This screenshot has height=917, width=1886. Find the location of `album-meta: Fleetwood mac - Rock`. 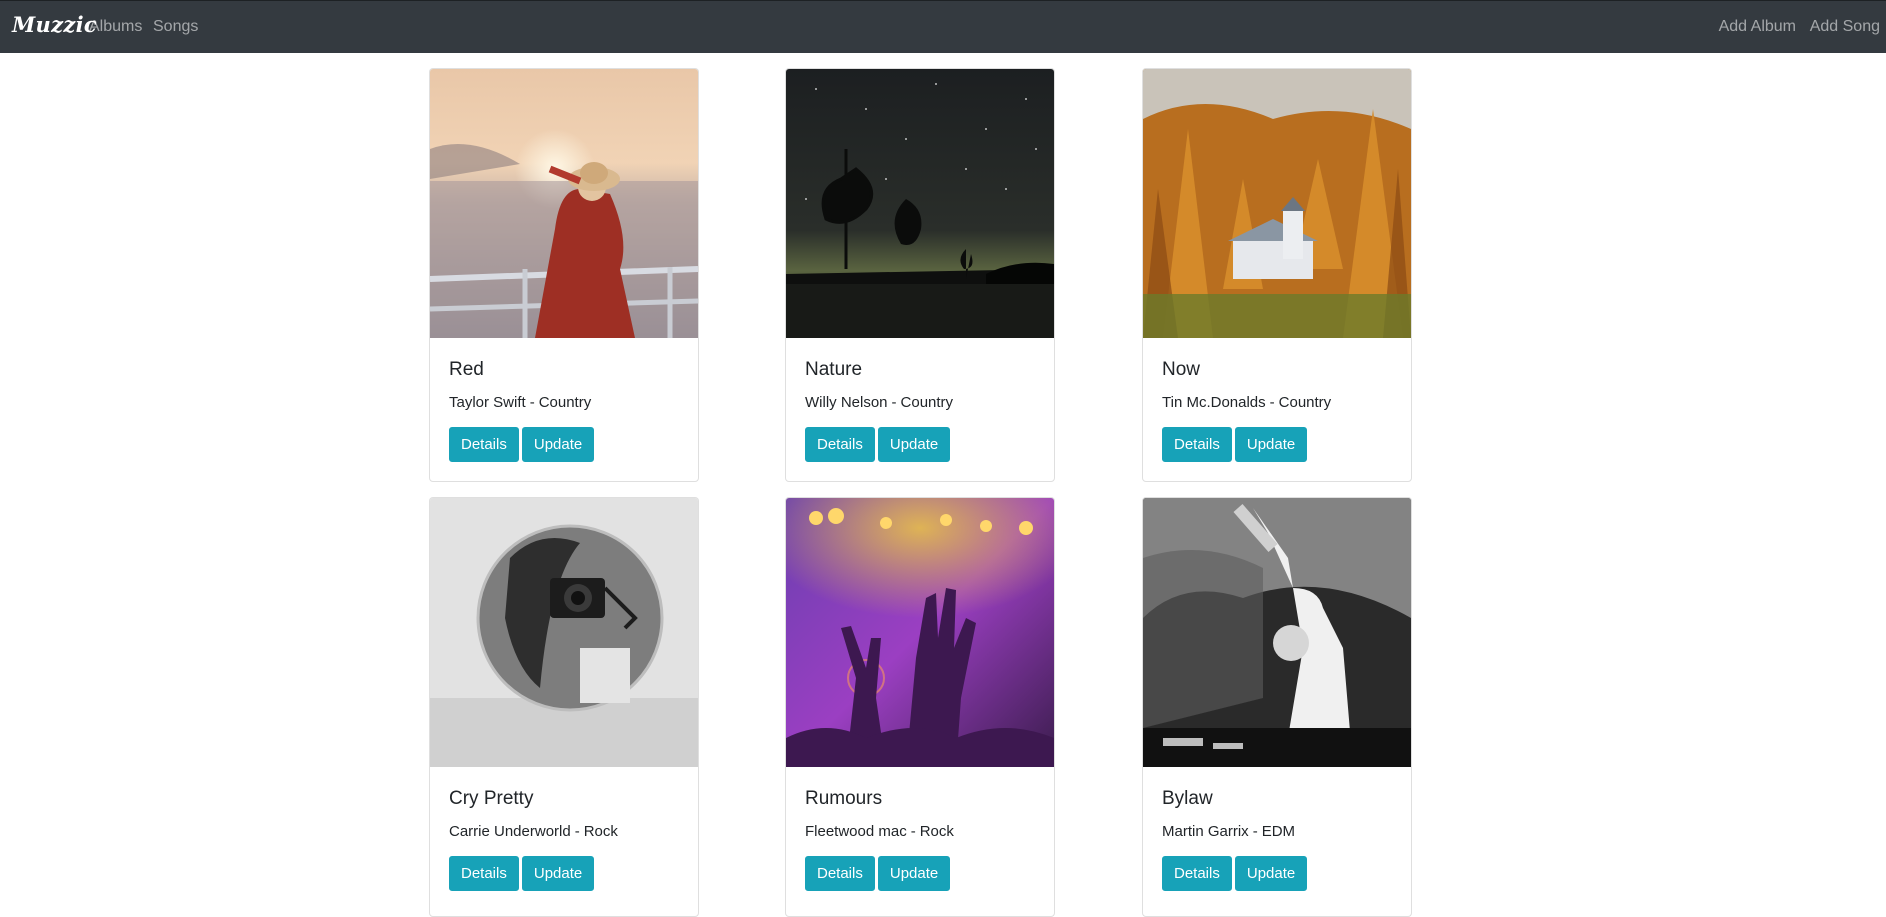

album-meta: Fleetwood mac - Rock is located at coordinates (879, 831).